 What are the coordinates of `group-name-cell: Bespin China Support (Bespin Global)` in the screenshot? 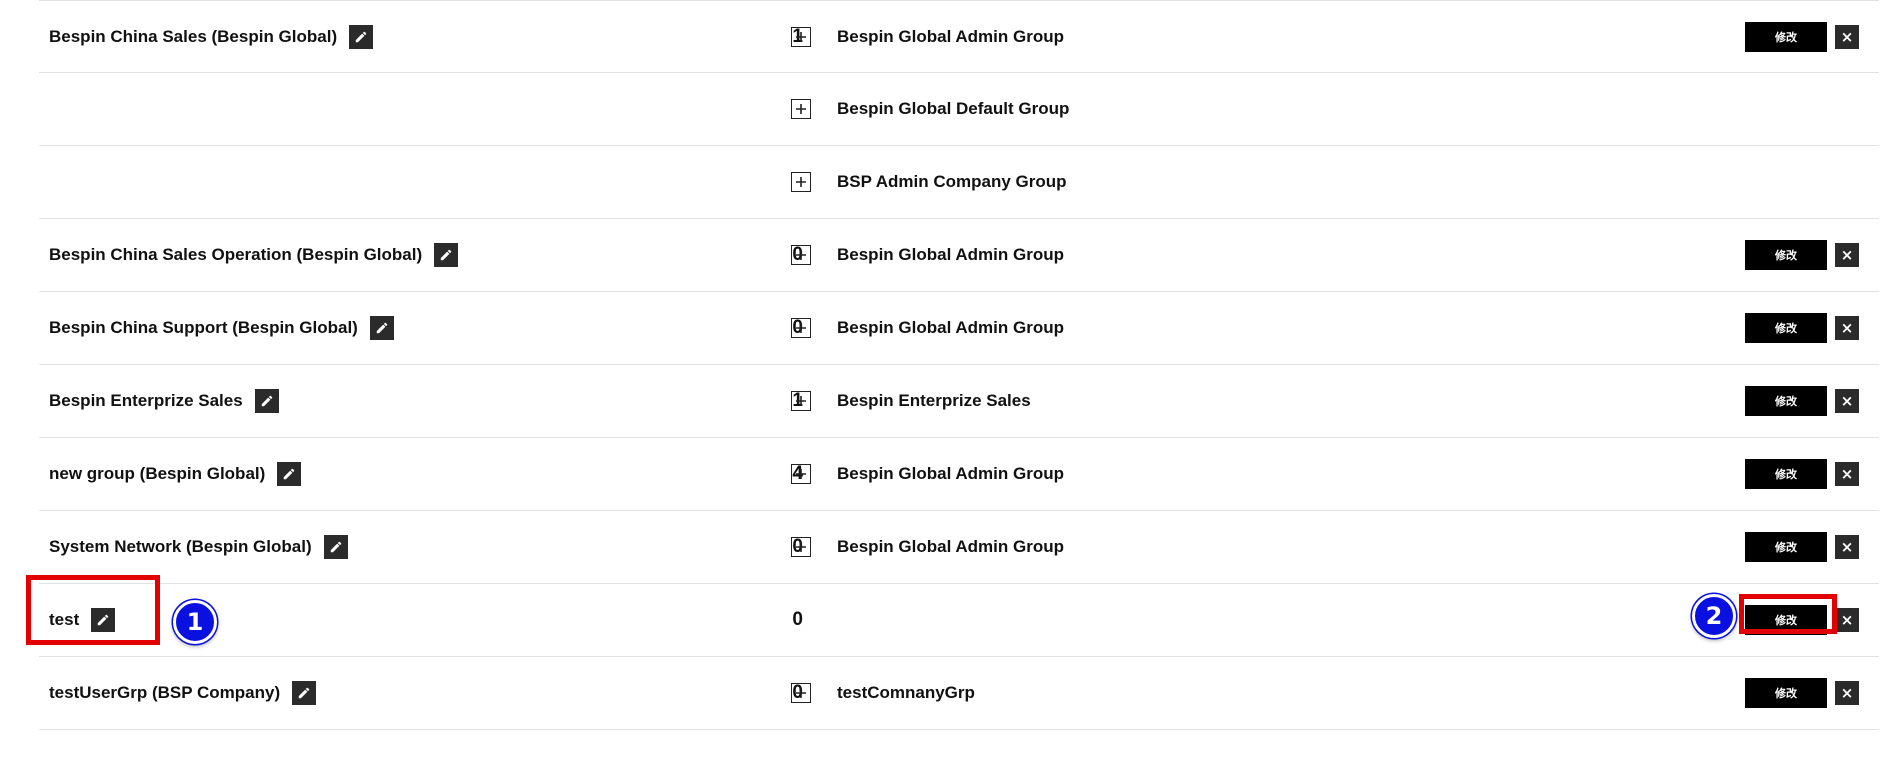 It's located at (221, 328).